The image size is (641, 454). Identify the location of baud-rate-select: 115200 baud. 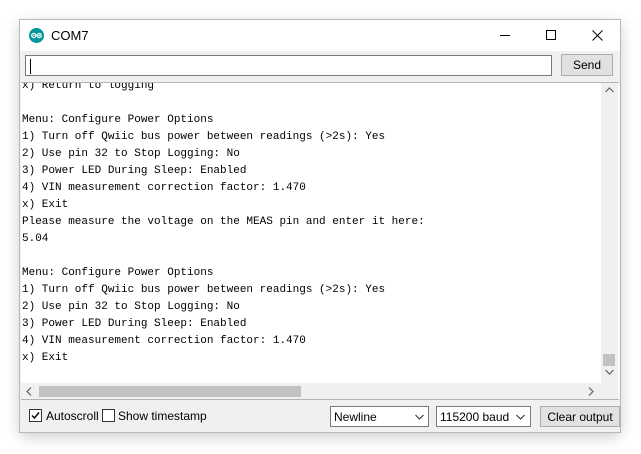
(483, 416).